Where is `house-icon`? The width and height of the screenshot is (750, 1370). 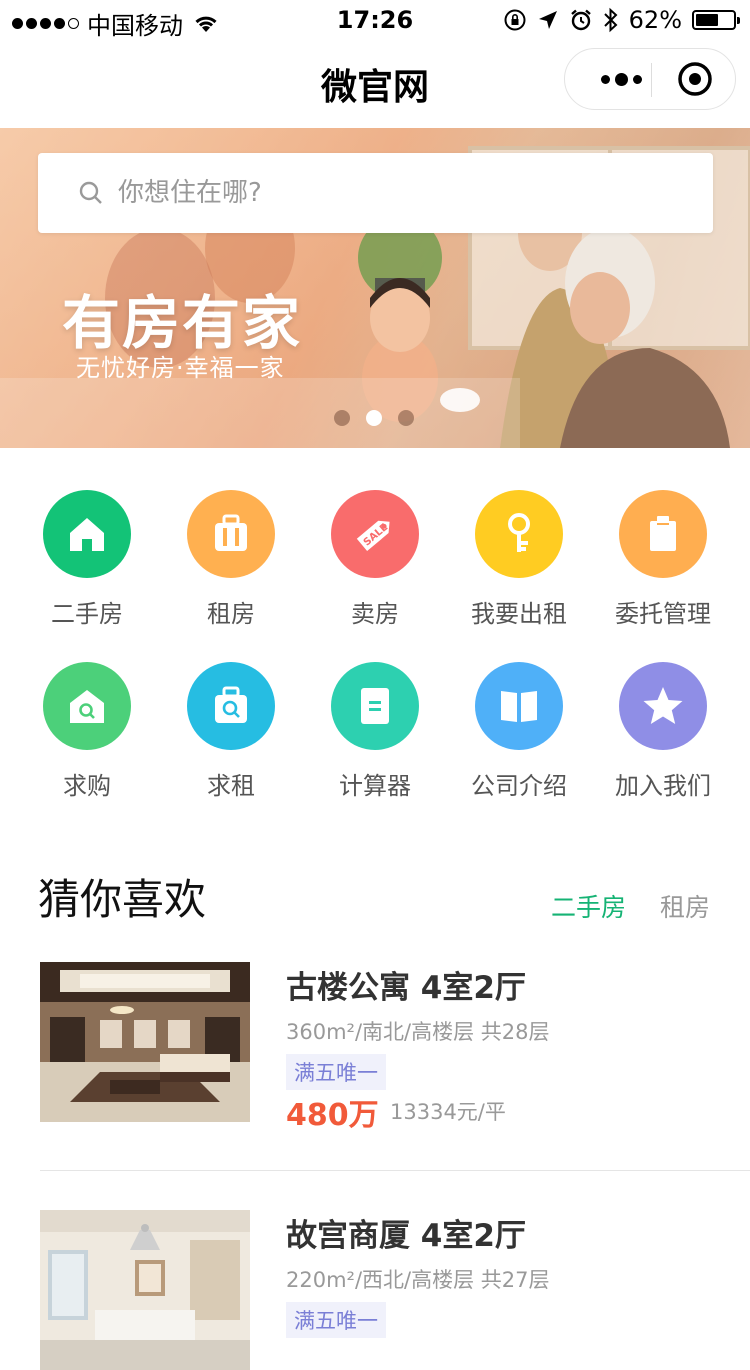
house-icon is located at coordinates (87, 534).